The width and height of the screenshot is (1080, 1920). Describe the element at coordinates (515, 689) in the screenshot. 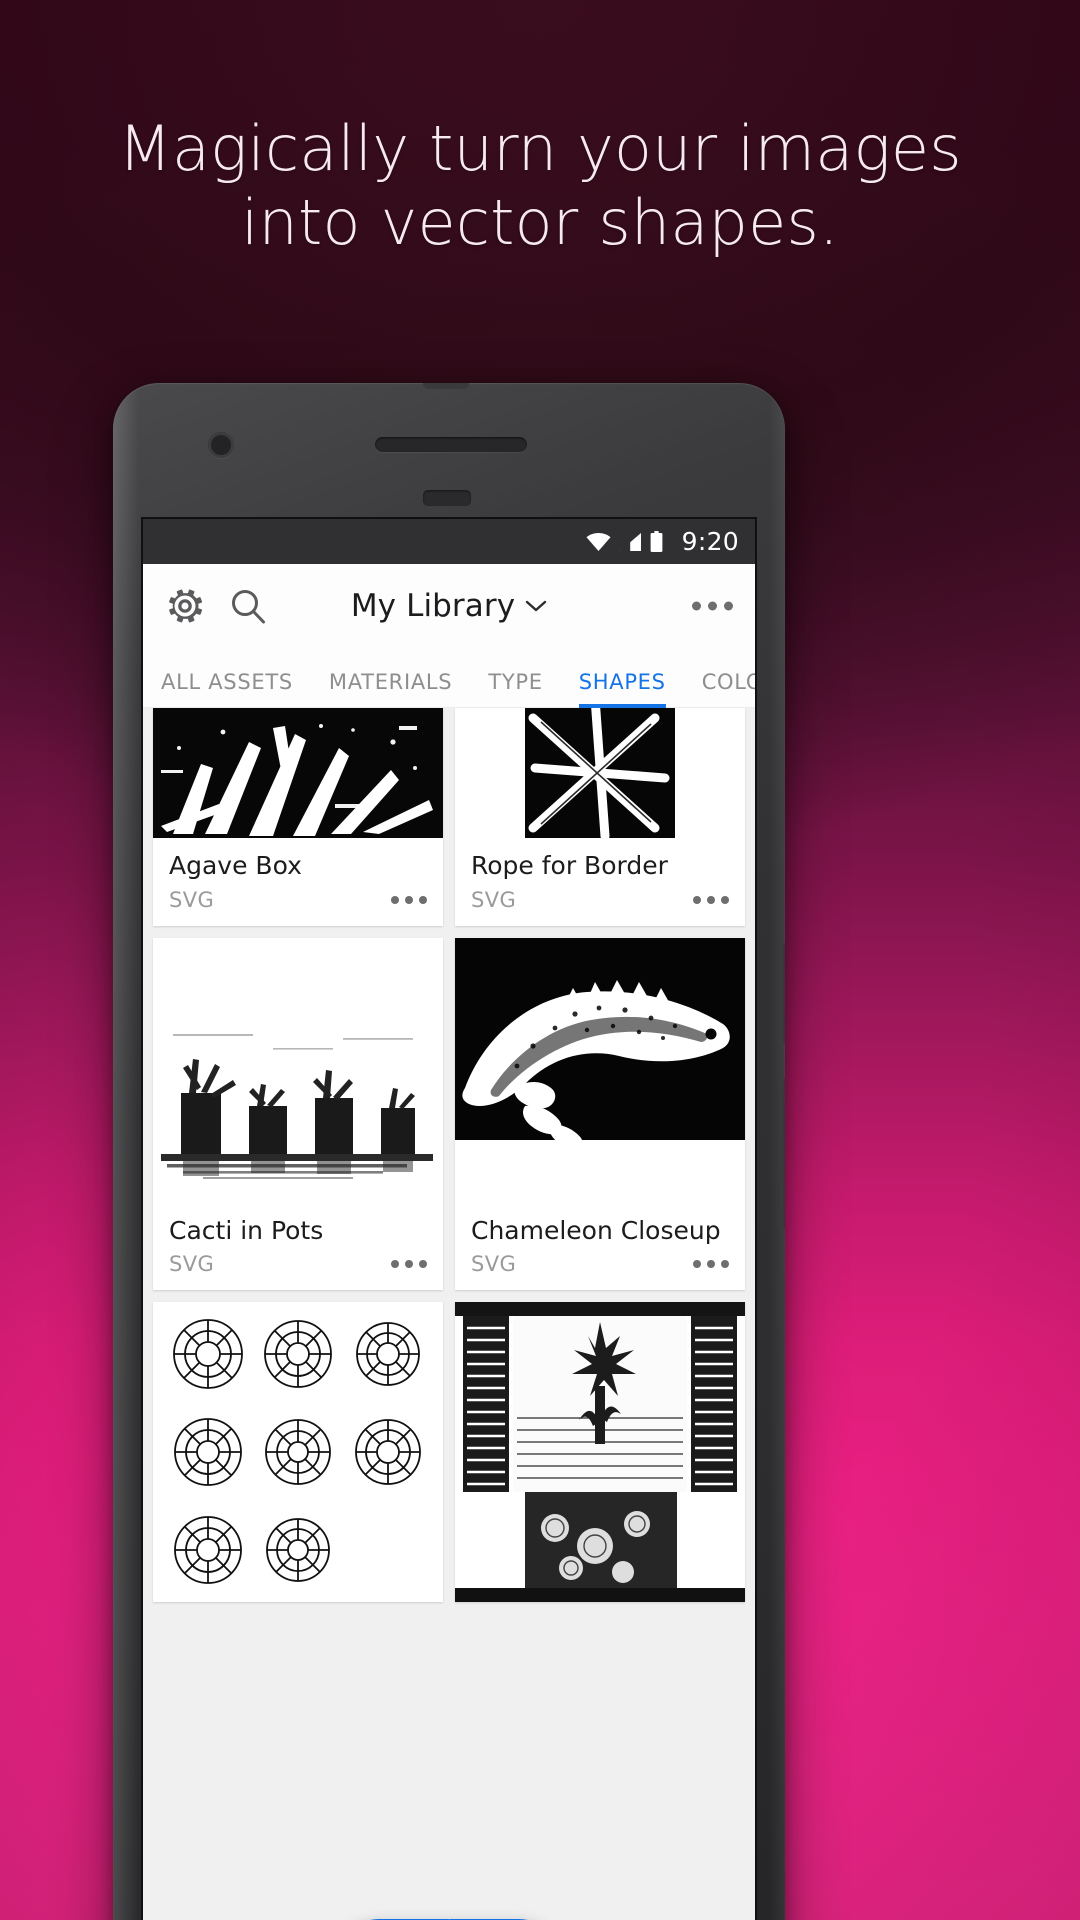

I see `tab-type: TYPE` at that location.